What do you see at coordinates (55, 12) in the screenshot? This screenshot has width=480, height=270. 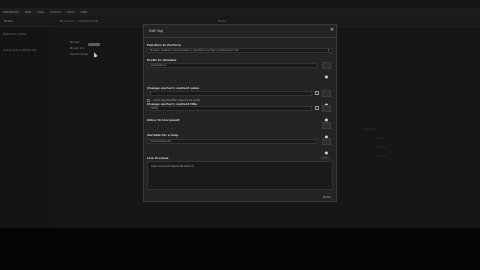 I see `menu-actions: Actions` at bounding box center [55, 12].